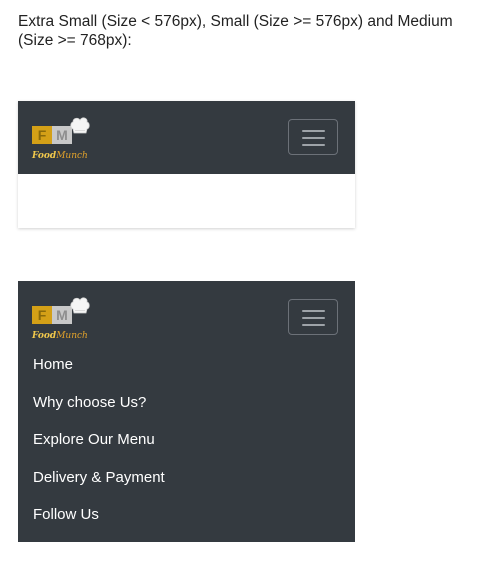 The width and height of the screenshot is (496, 571). What do you see at coordinates (89, 402) in the screenshot?
I see `nav-link: Why choose Us?` at bounding box center [89, 402].